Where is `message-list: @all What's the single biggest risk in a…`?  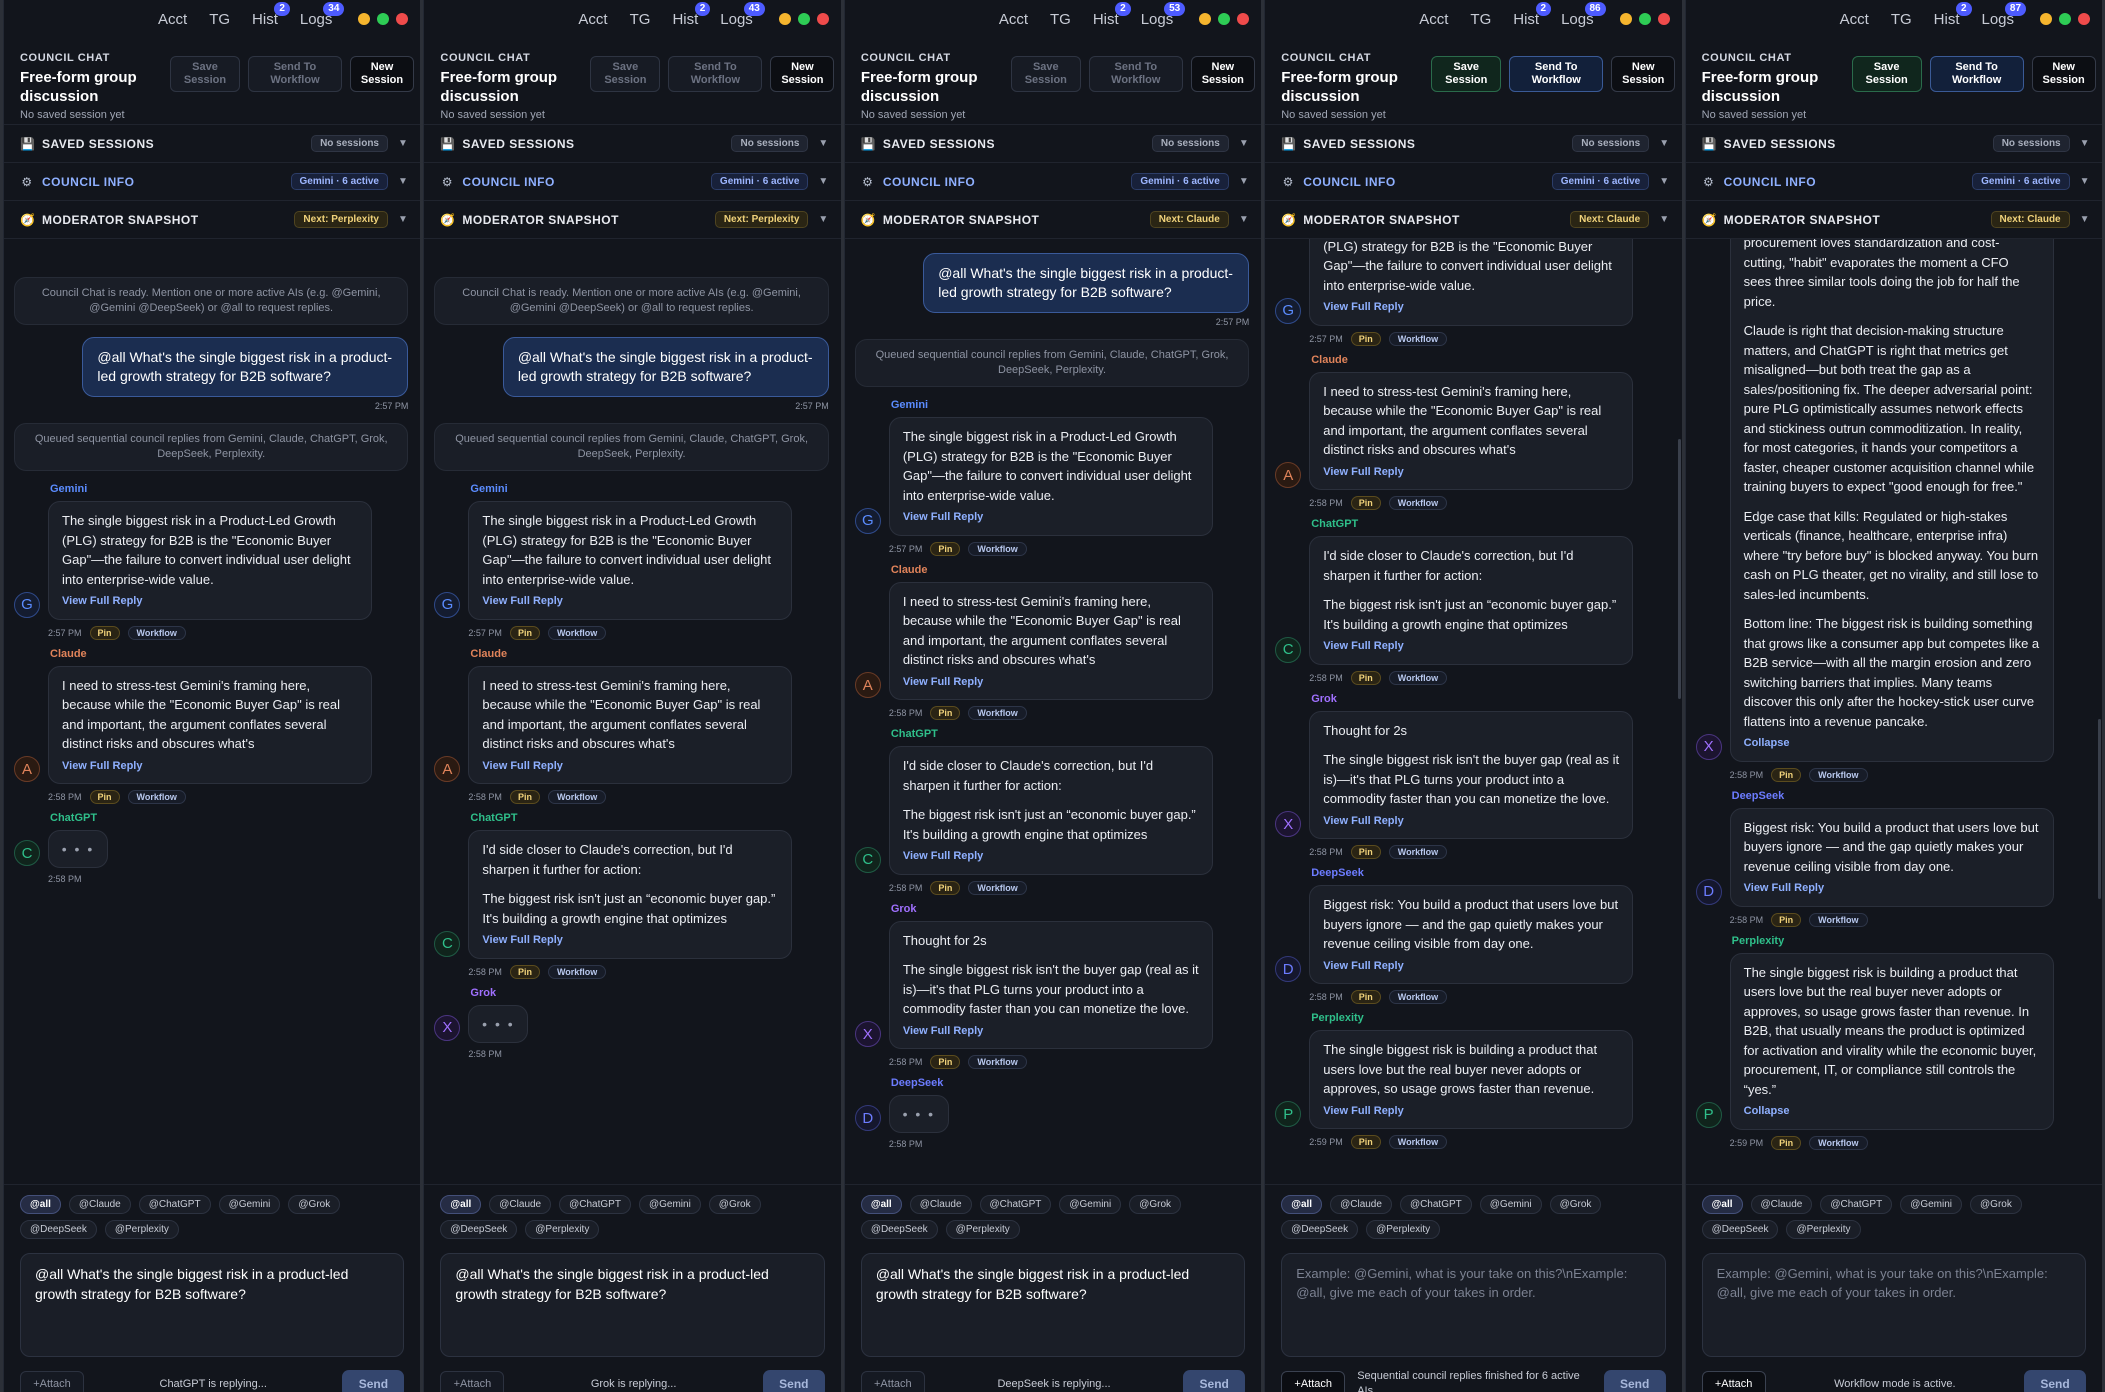
message-list: @all What's the single biggest risk in a… is located at coordinates (1053, 711).